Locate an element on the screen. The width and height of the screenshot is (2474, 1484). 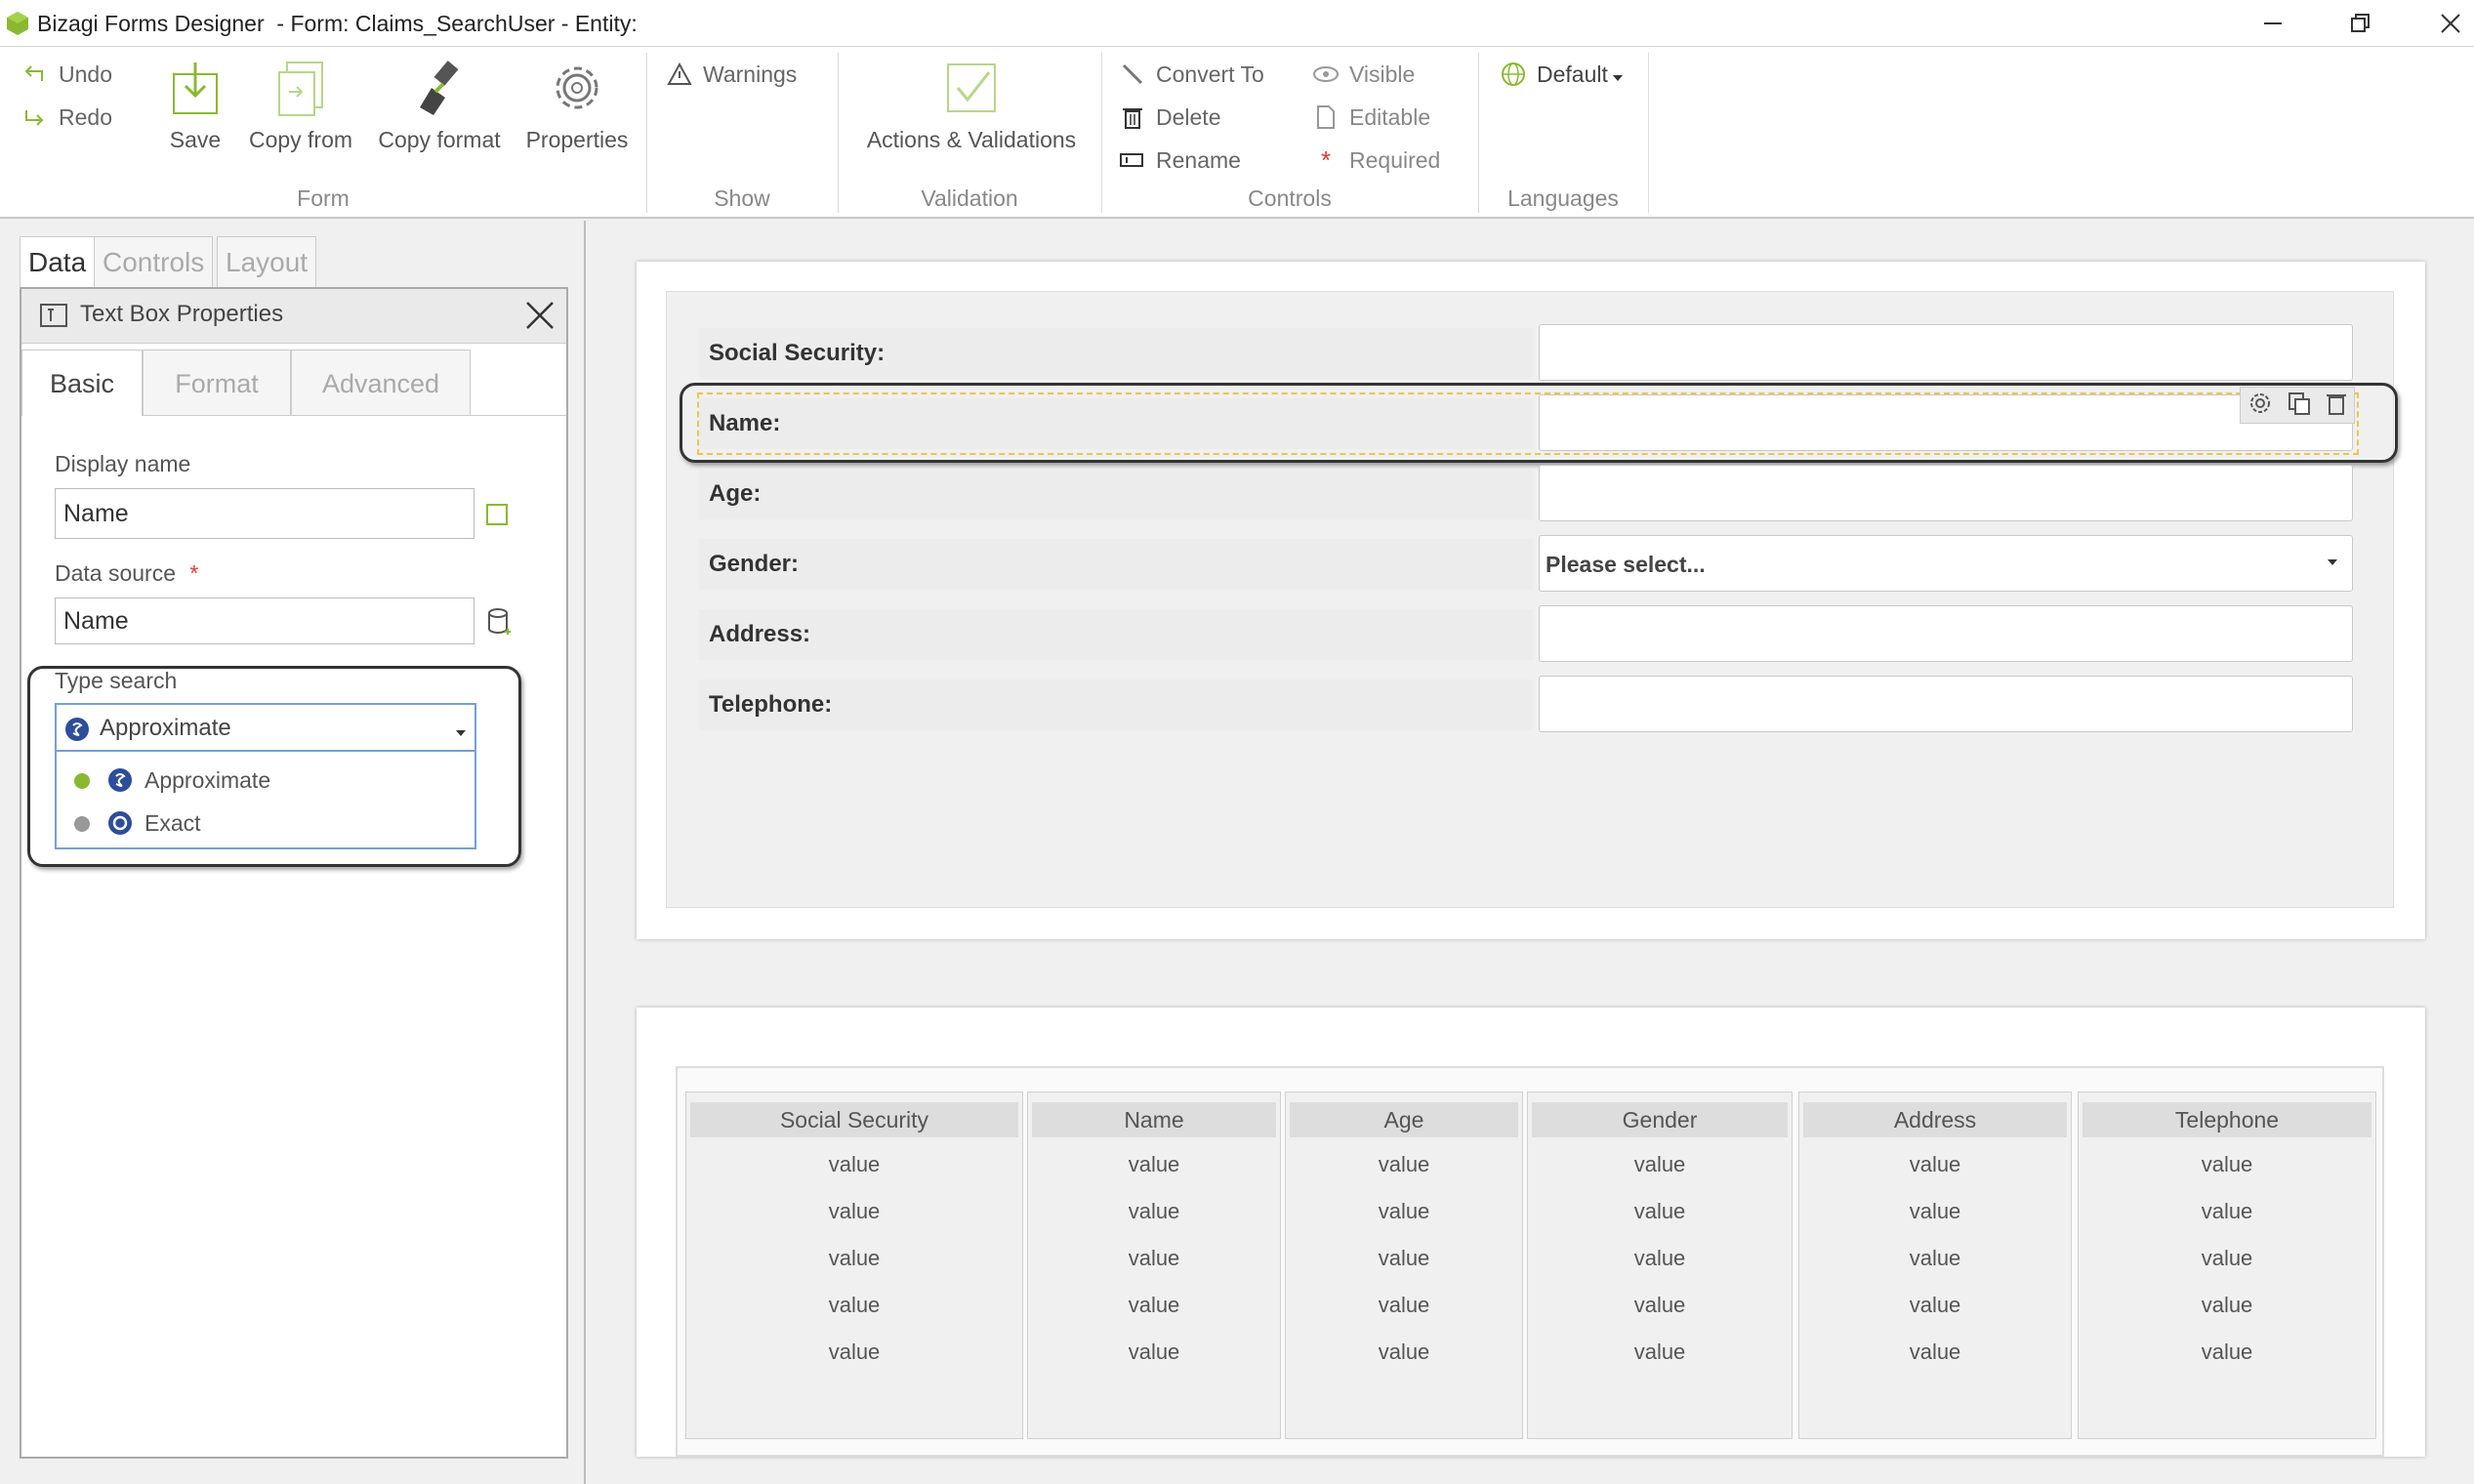
globe-icon is located at coordinates (1513, 75).